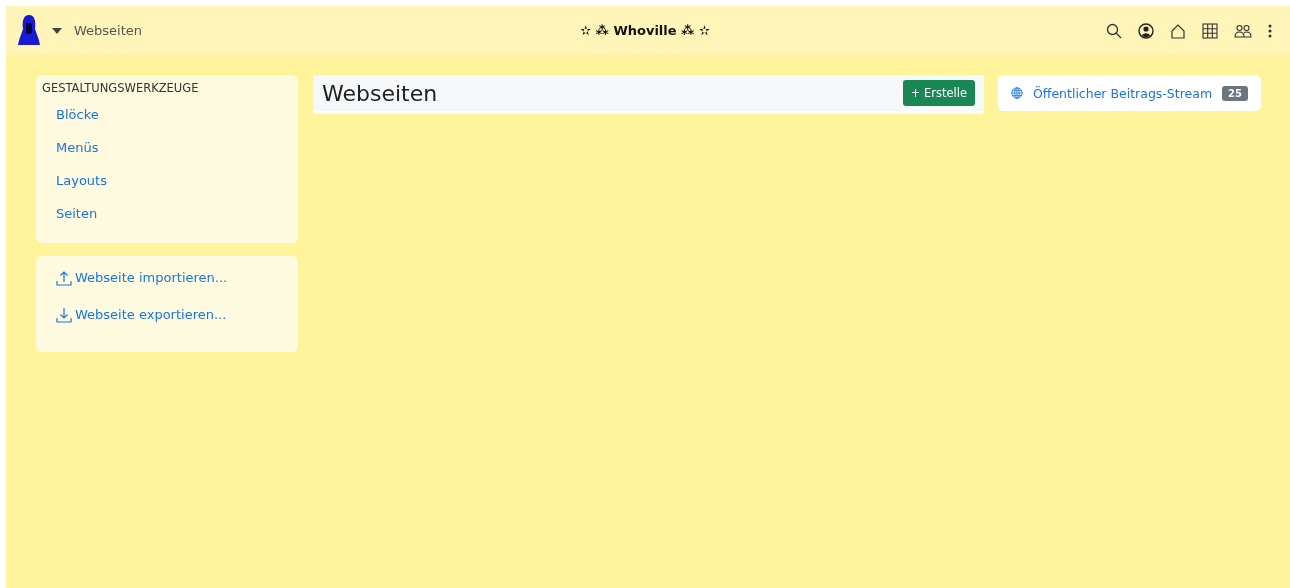 The width and height of the screenshot is (1290, 588). What do you see at coordinates (1114, 30) in the screenshot?
I see `search-icon` at bounding box center [1114, 30].